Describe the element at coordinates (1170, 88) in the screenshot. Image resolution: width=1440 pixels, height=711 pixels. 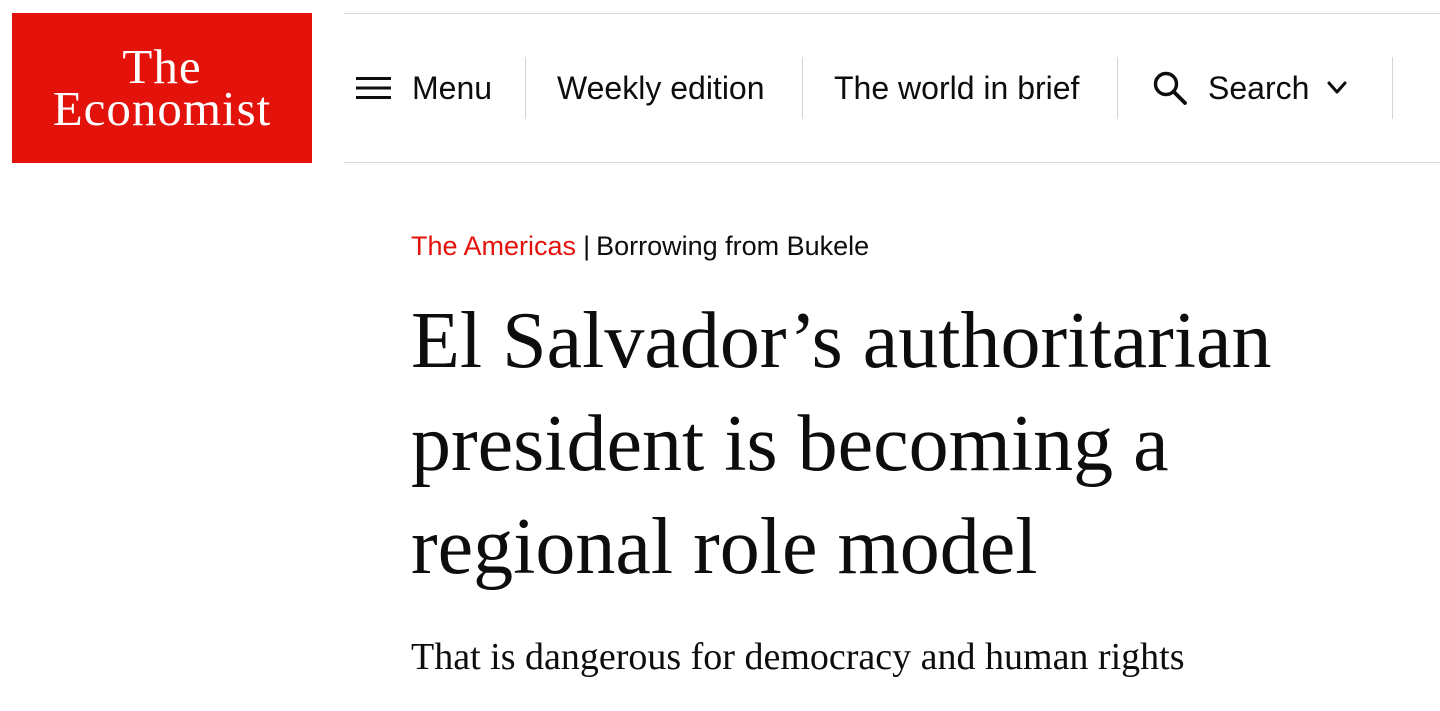
I see `search-icon` at that location.